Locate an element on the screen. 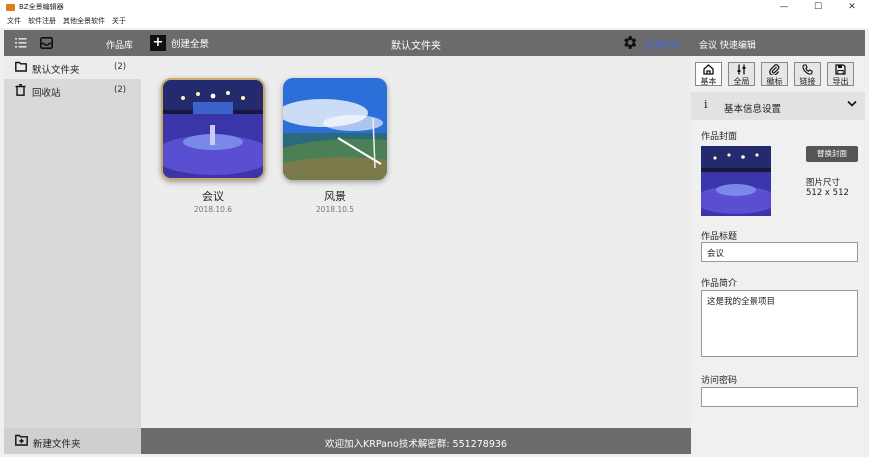 Image resolution: width=869 pixels, height=457 pixels. intro-label: 作品简介 is located at coordinates (719, 284).